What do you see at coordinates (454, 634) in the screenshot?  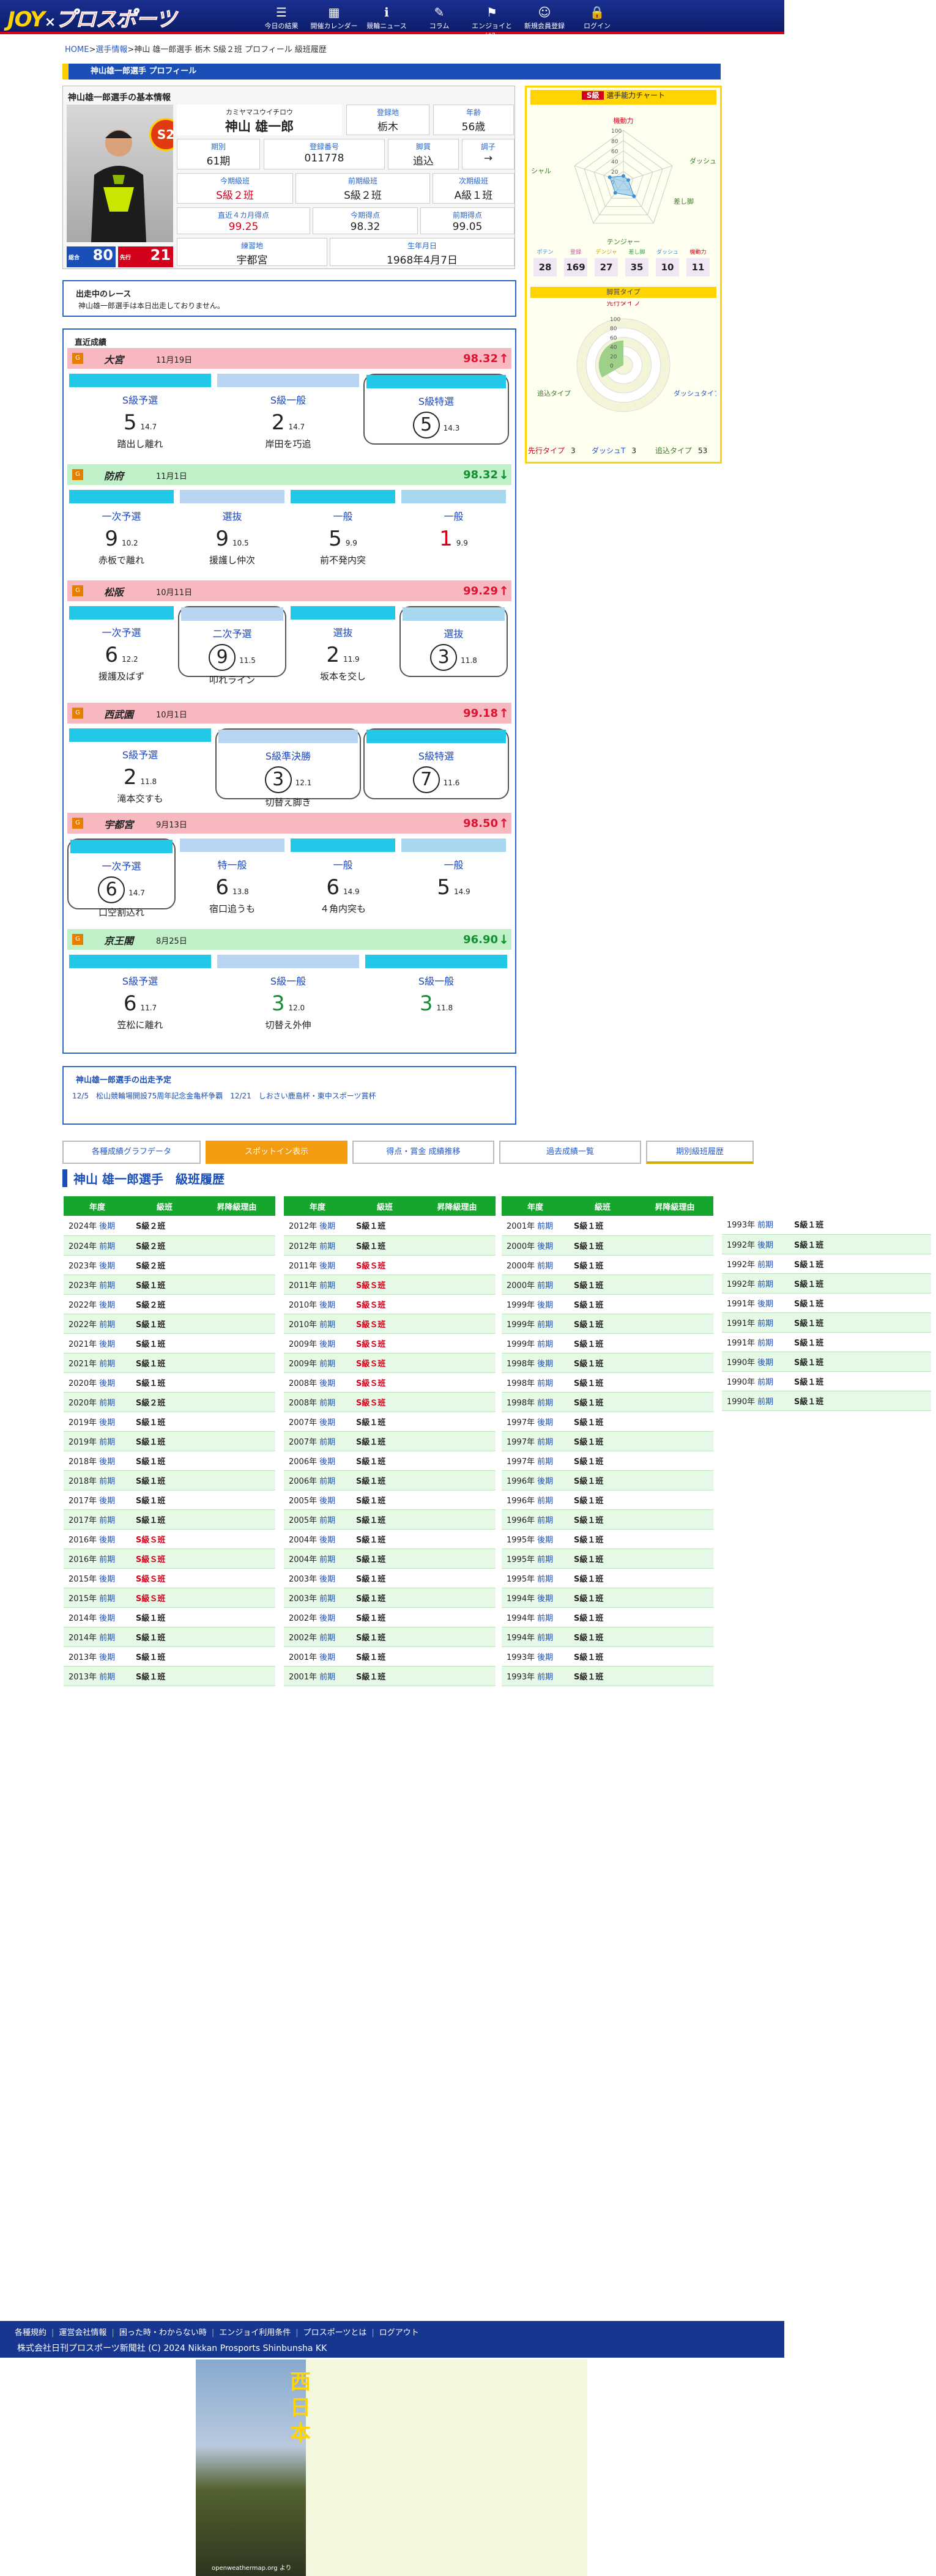 I see `race-name: 選抜` at bounding box center [454, 634].